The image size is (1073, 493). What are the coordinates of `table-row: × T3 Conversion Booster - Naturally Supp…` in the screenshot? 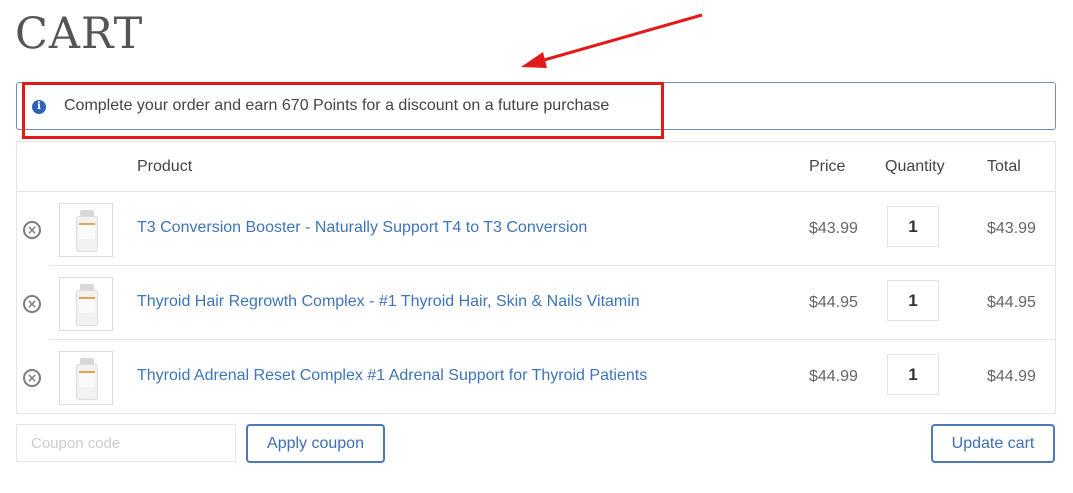 It's located at (536, 229).